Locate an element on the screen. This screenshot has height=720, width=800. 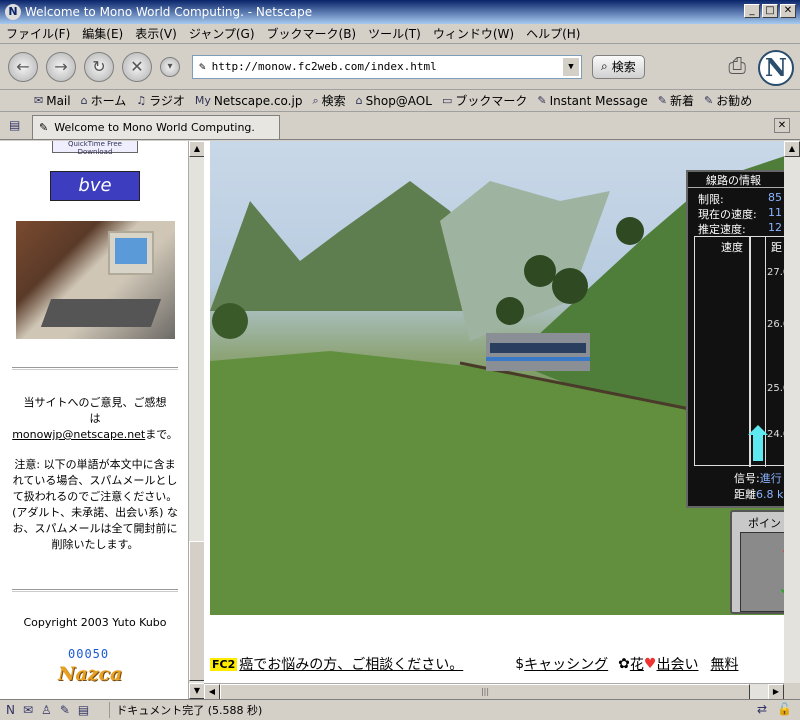
shop-icon: ⌂ is located at coordinates (359, 100).